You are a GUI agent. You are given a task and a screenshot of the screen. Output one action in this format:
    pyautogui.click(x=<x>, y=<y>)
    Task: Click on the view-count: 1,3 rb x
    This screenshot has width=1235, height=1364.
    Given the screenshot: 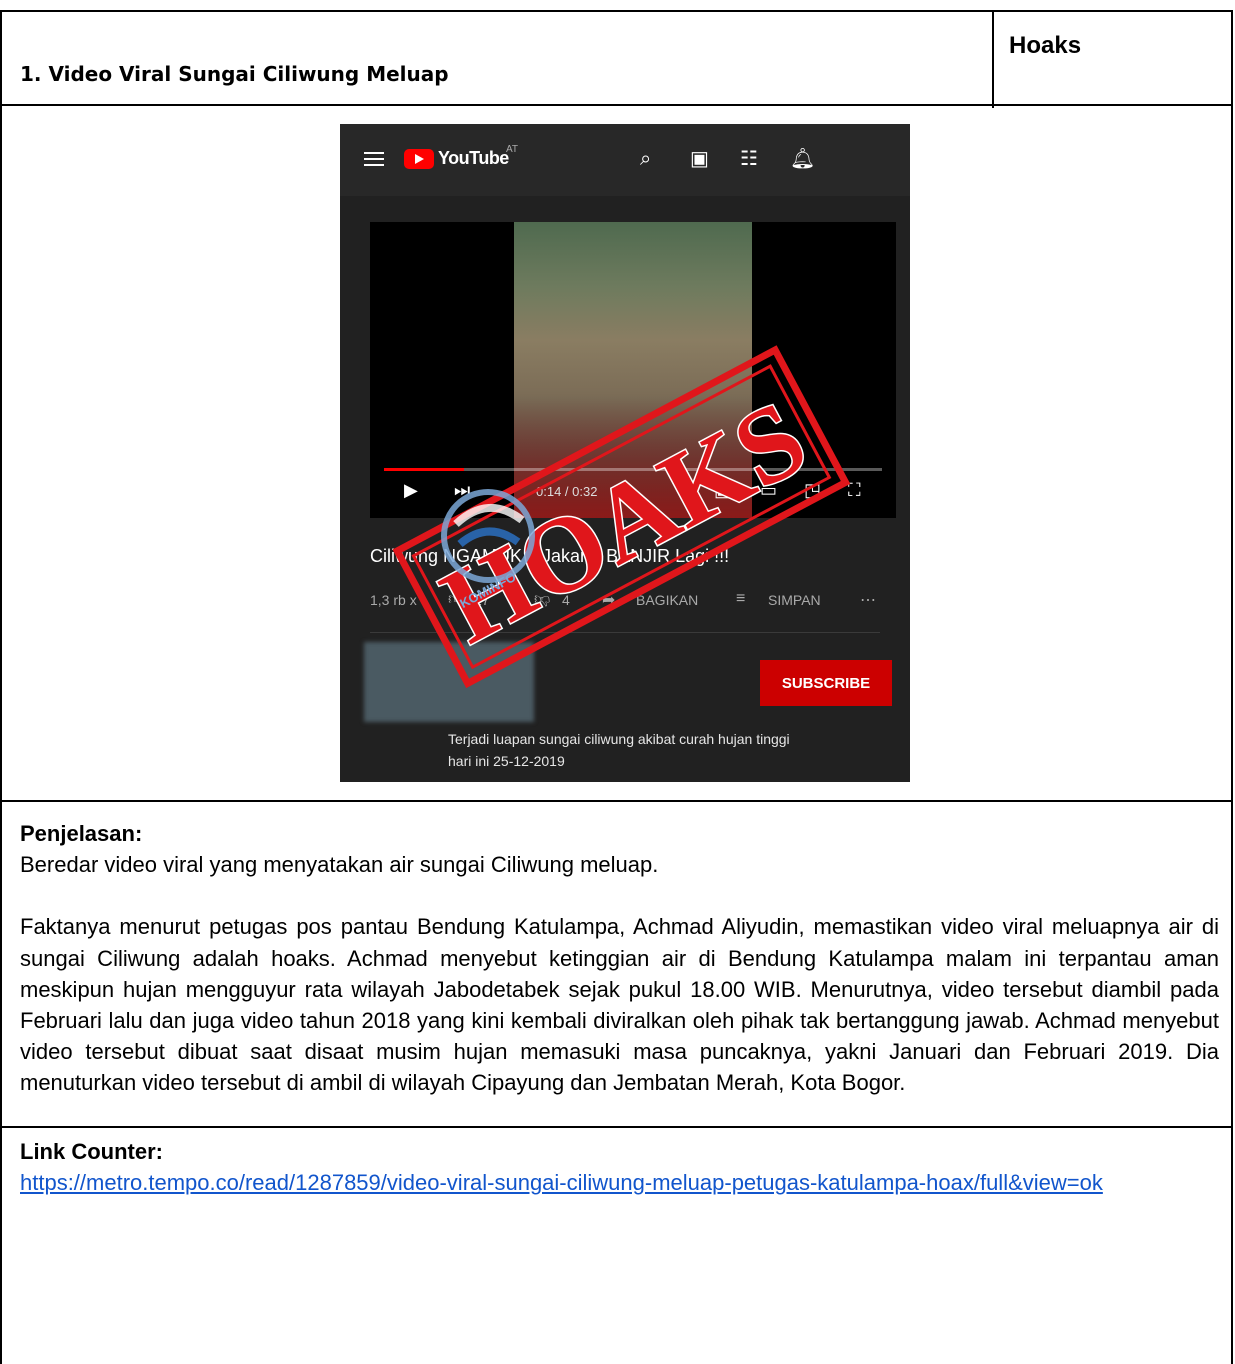 What is the action you would take?
    pyautogui.click(x=393, y=600)
    